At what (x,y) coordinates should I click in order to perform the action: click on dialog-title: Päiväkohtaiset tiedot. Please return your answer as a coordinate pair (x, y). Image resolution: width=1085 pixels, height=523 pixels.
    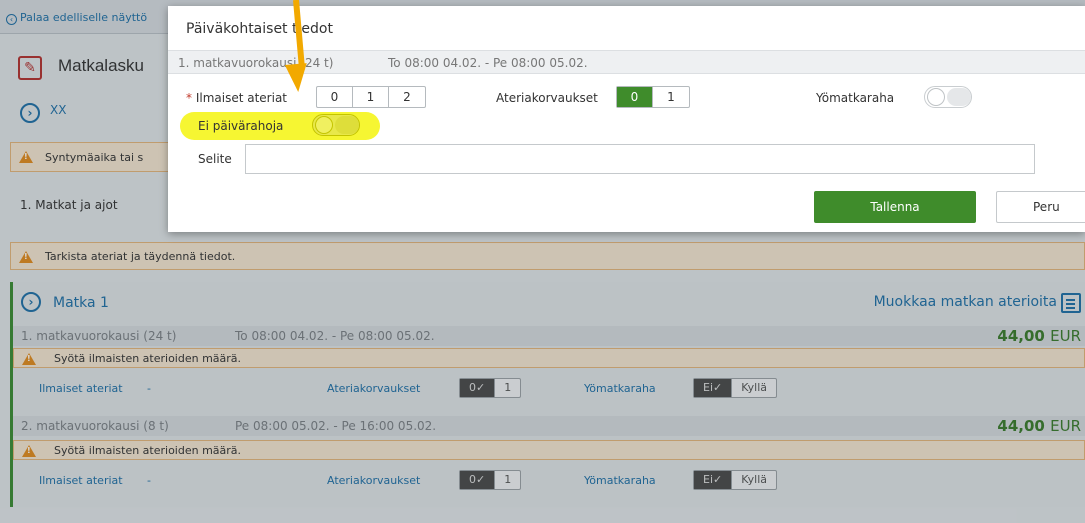
    Looking at the image, I should click on (259, 29).